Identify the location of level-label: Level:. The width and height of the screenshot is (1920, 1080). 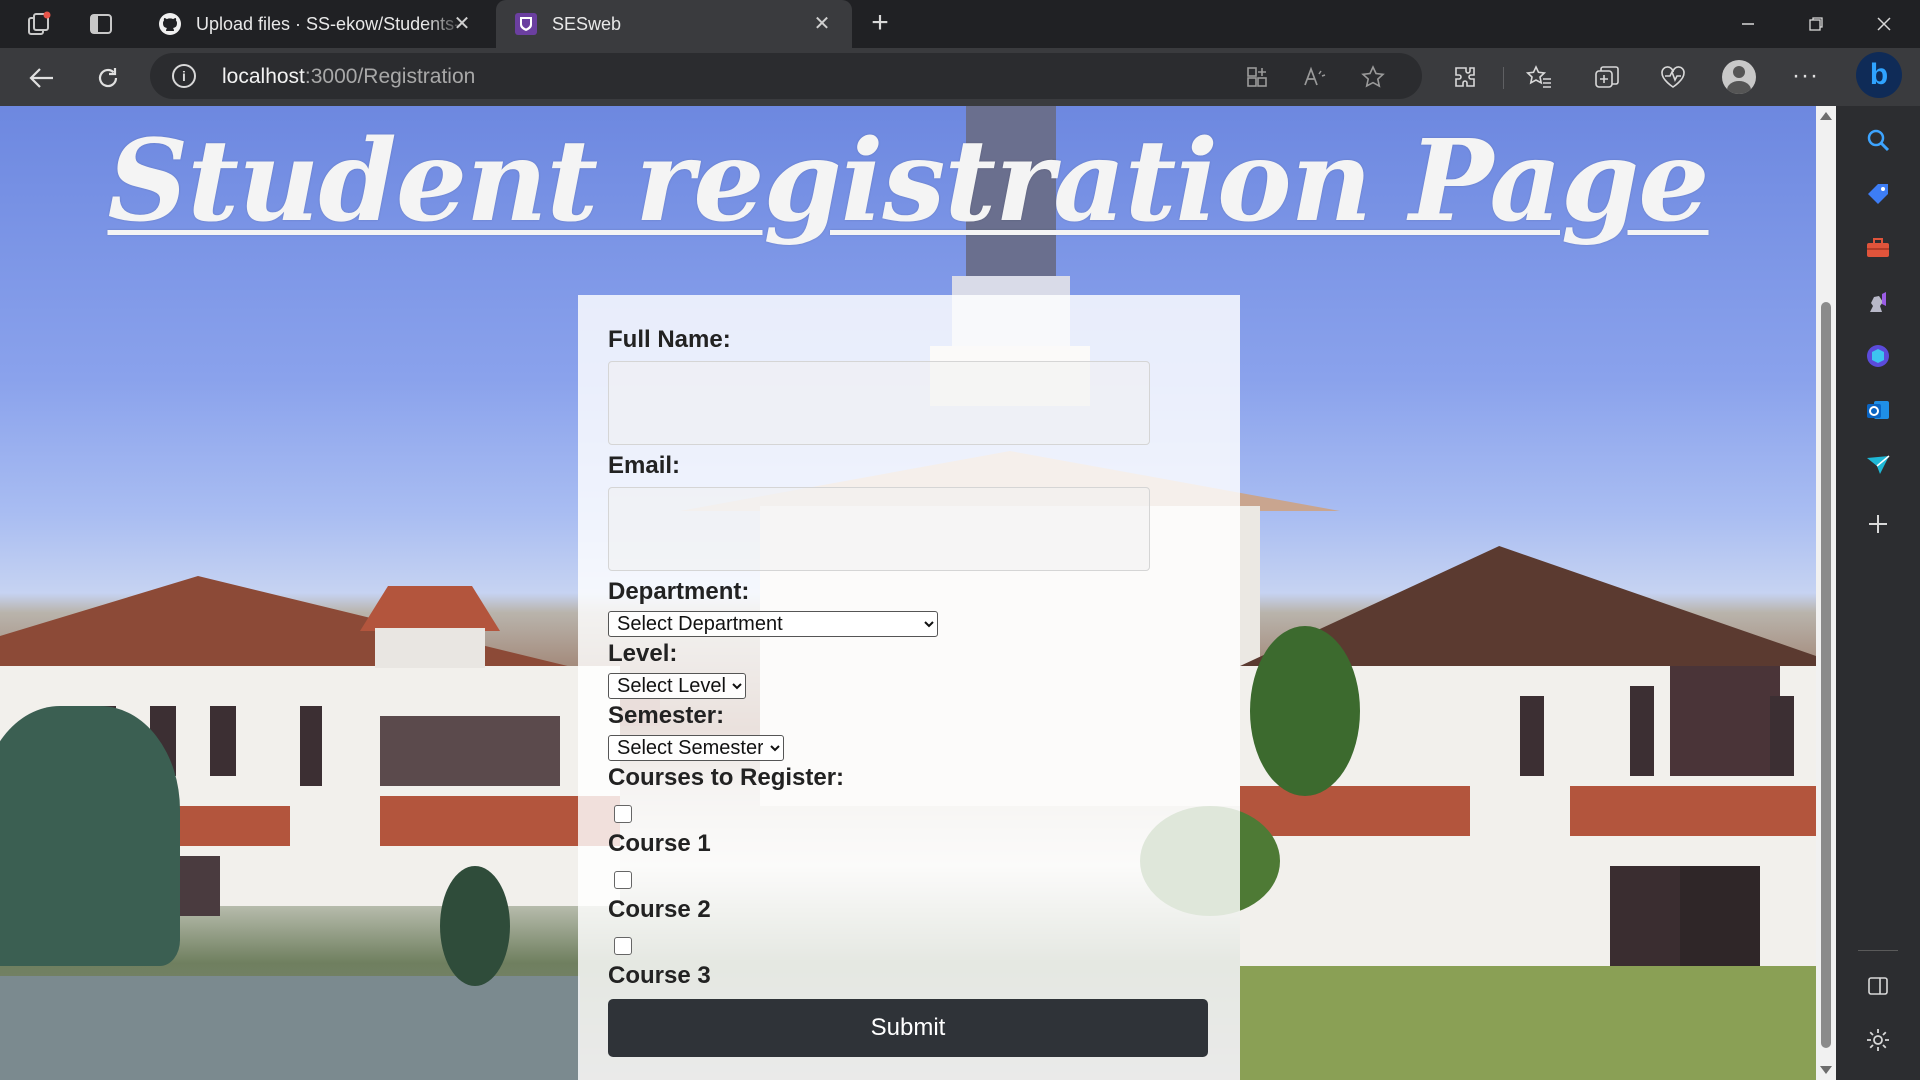
(643, 653).